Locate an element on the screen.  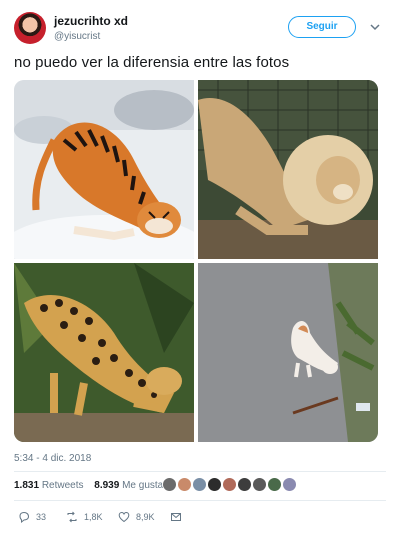
envelope-icon is located at coordinates (176, 517).